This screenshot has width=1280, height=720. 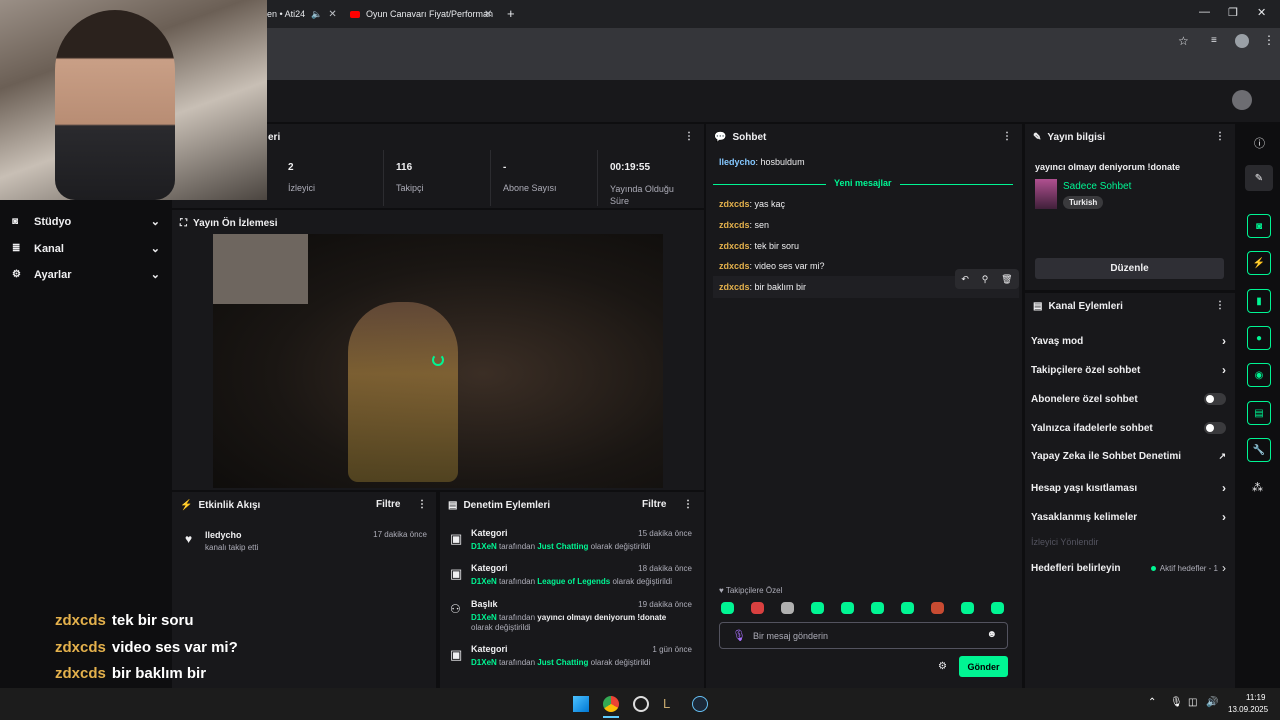 I want to click on stream-tag: Turkish, so click(x=1083, y=202).